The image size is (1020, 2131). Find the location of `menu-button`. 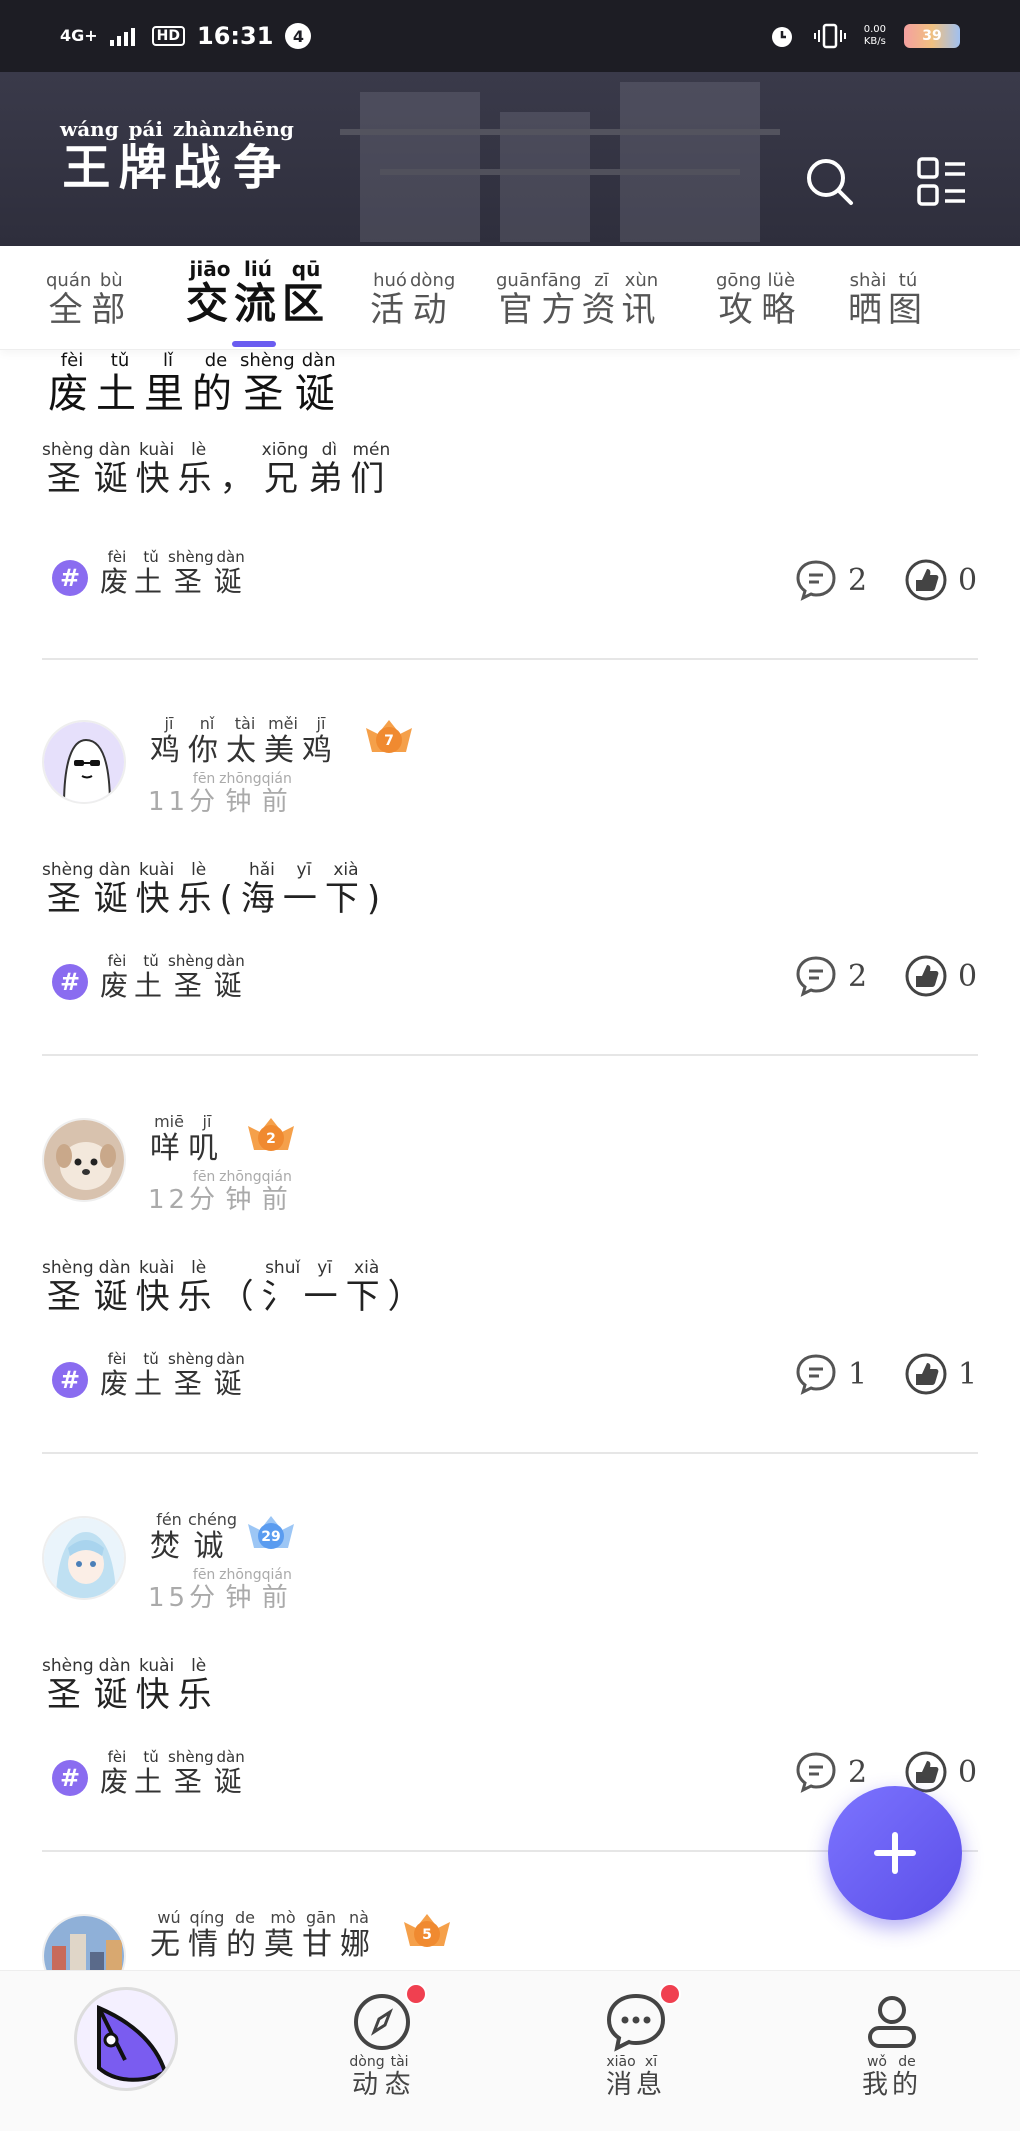

menu-button is located at coordinates (942, 182).